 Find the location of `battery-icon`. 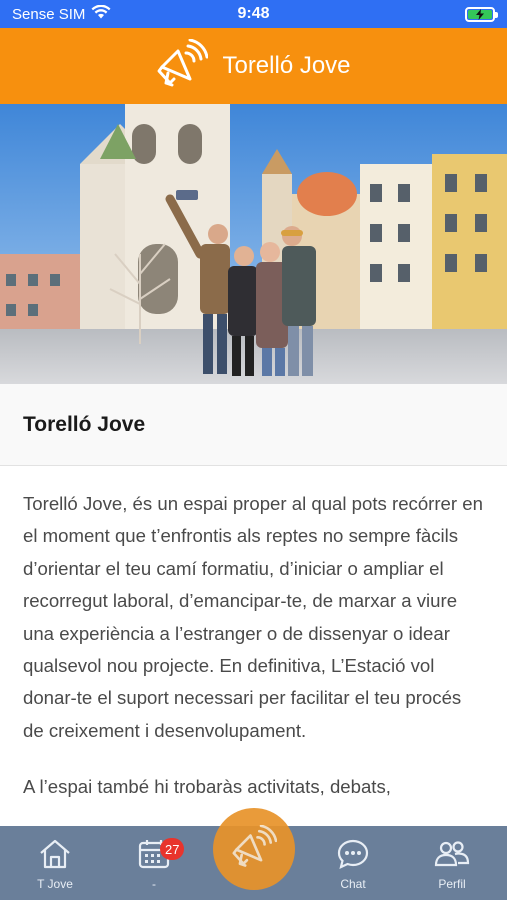

battery-icon is located at coordinates (481, 14).